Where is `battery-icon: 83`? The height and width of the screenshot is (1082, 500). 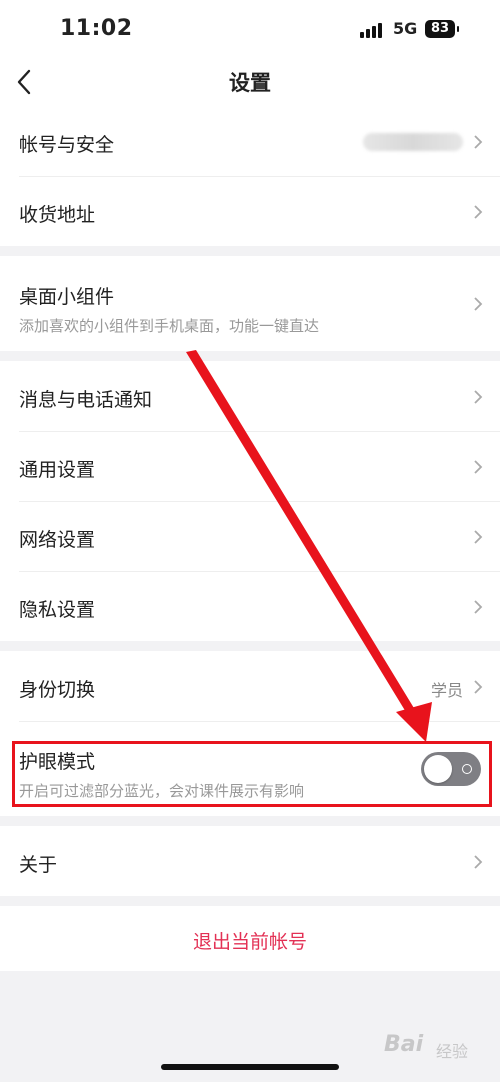 battery-icon: 83 is located at coordinates (442, 29).